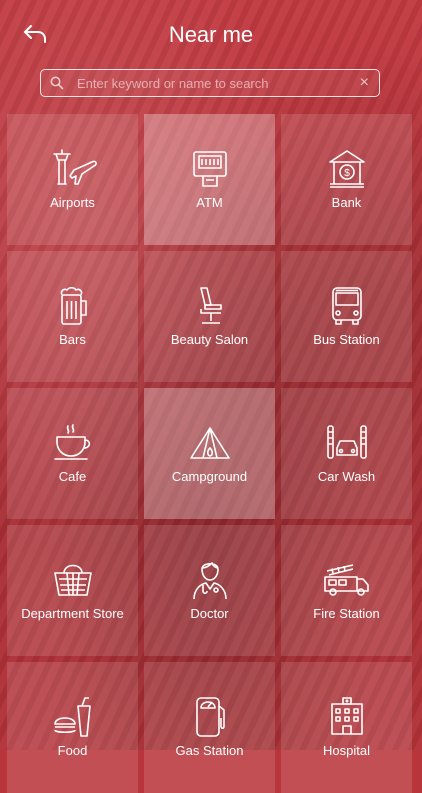 Image resolution: width=422 pixels, height=793 pixels. I want to click on category-label: Fire Station, so click(346, 613).